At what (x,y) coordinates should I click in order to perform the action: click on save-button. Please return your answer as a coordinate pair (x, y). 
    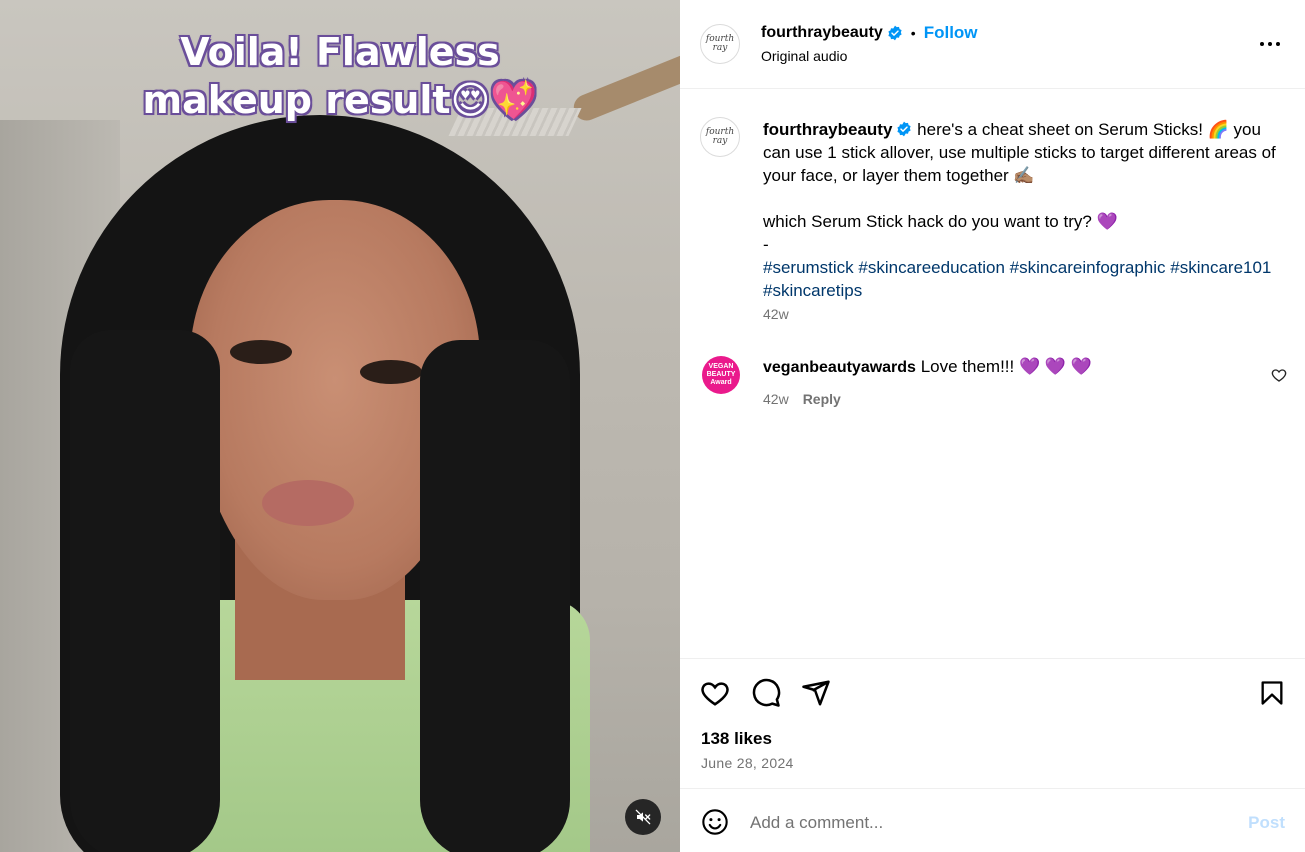
    Looking at the image, I should click on (1272, 693).